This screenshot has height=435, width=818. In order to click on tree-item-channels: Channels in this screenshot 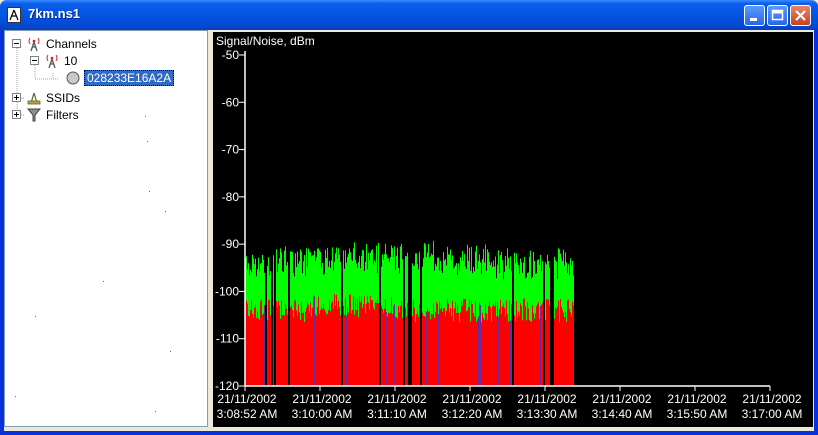, I will do `click(107, 44)`.